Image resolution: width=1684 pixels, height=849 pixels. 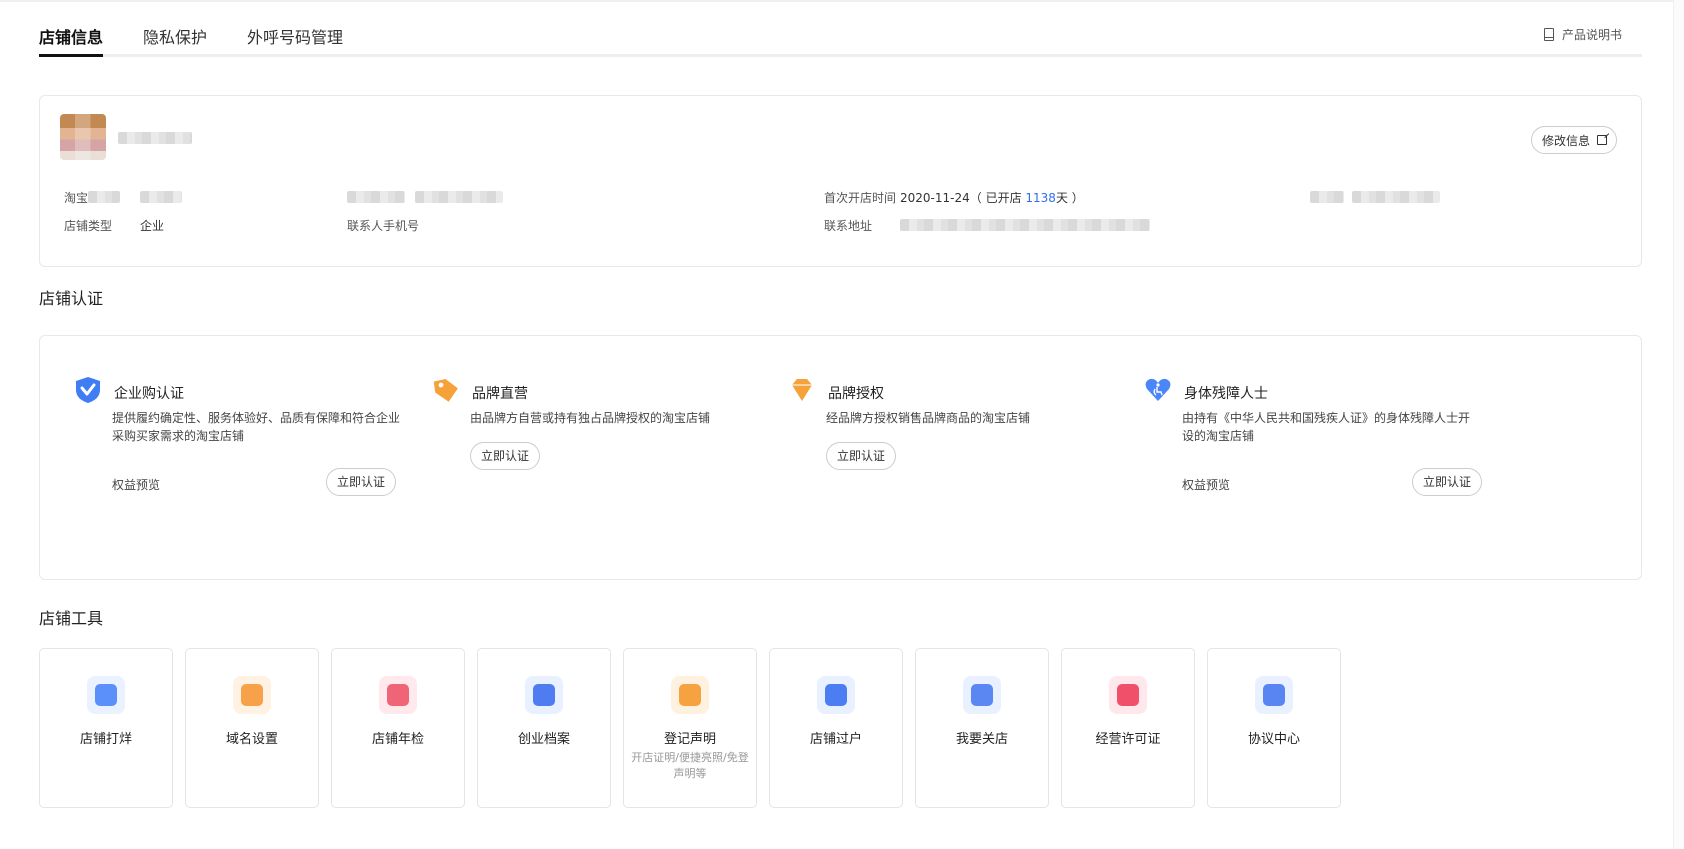 I want to click on cert-description: 经品牌方授权销售品牌商品的淘宝店铺, so click(x=928, y=418).